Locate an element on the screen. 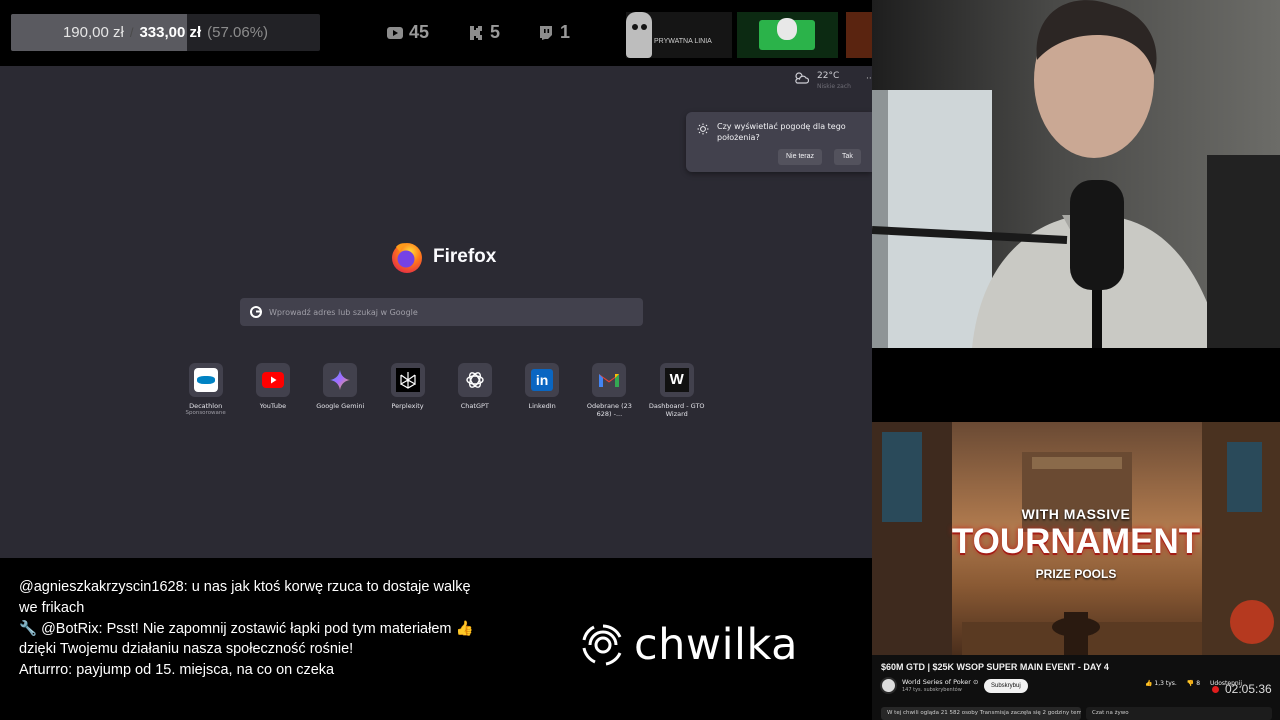  shortcut-decathlon: Decathlon Sponsorowane is located at coordinates (205, 390).